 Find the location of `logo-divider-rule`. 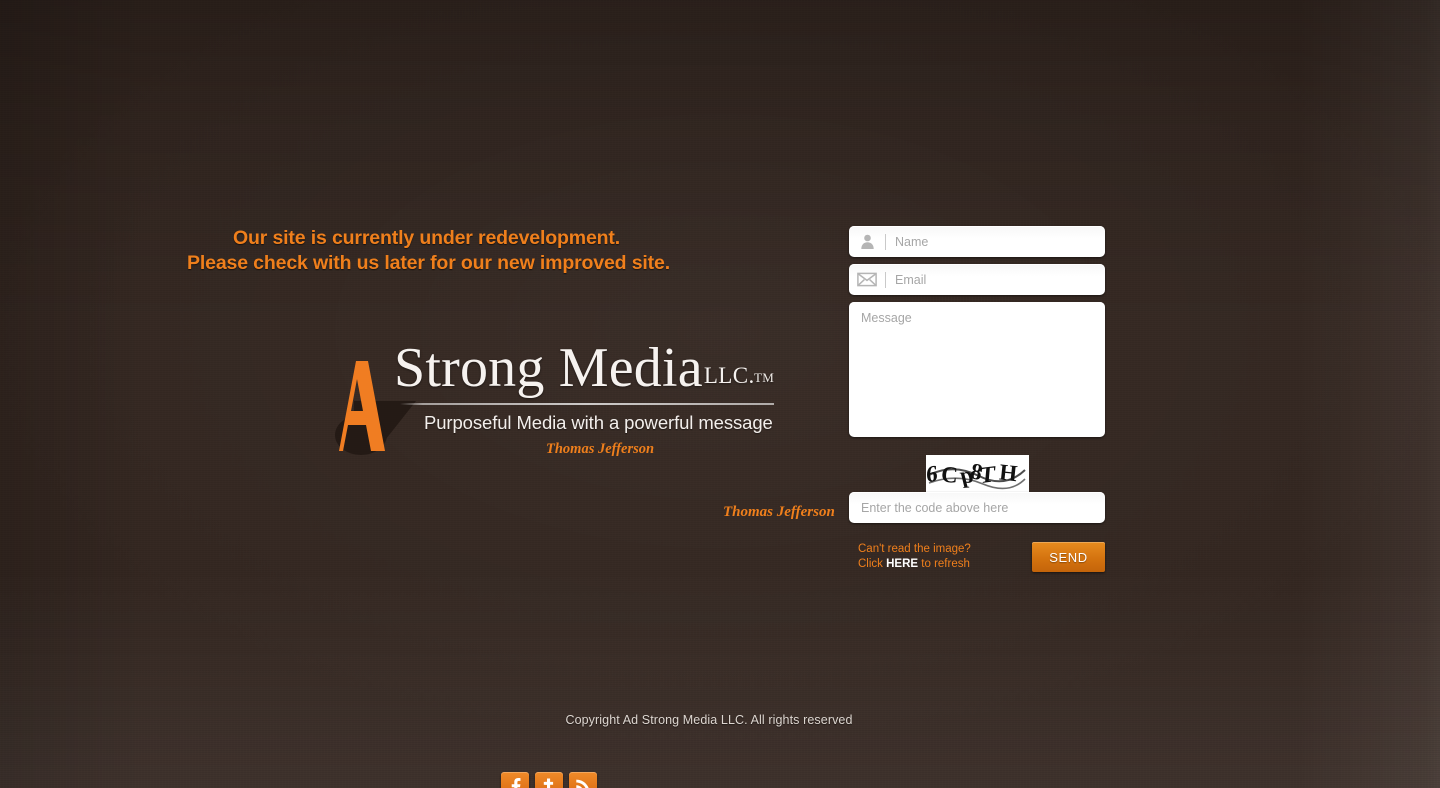

logo-divider-rule is located at coordinates (587, 404).